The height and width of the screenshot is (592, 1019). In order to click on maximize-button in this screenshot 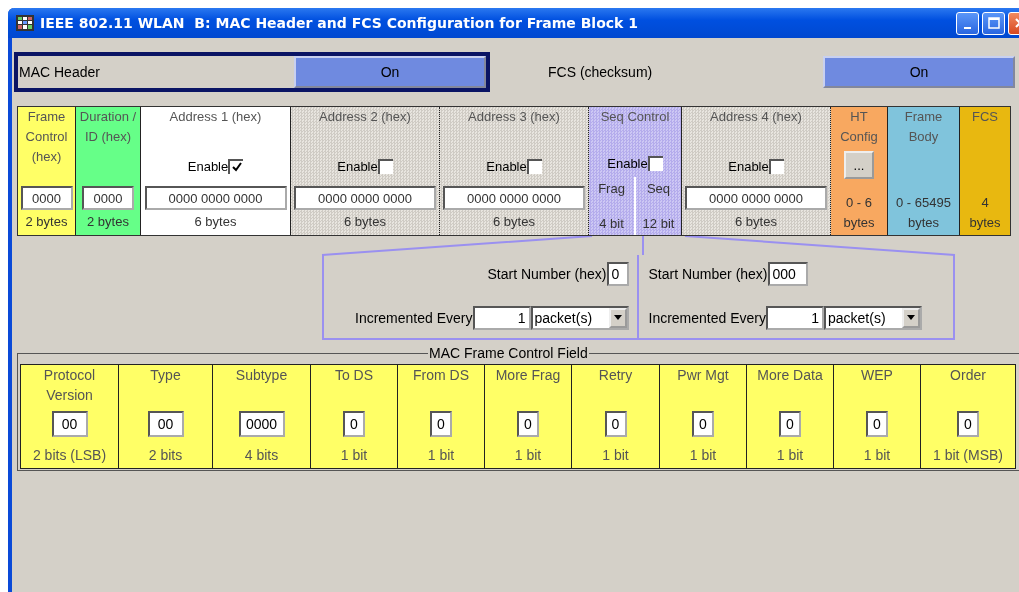, I will do `click(993, 23)`.